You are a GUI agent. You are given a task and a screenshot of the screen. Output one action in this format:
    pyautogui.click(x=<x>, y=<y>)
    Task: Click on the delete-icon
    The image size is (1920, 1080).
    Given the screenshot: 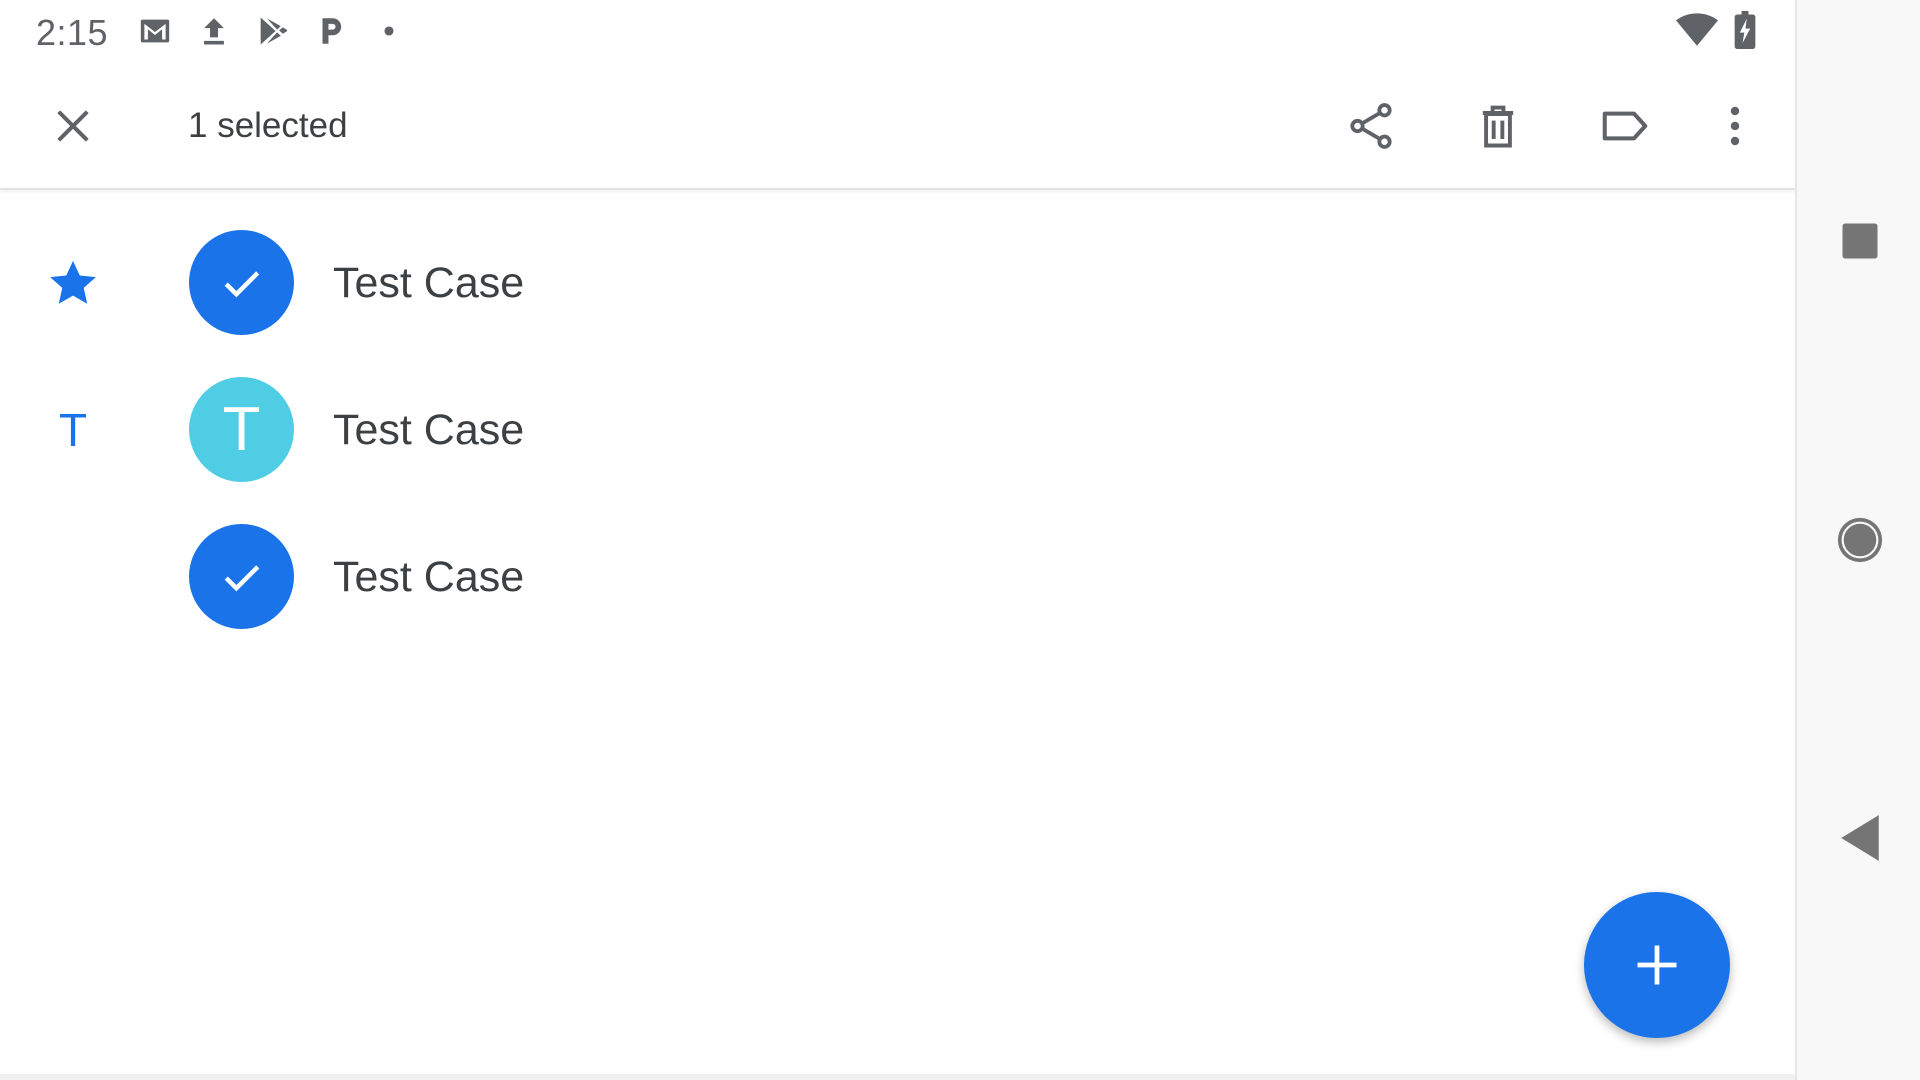 What is the action you would take?
    pyautogui.click(x=1498, y=126)
    